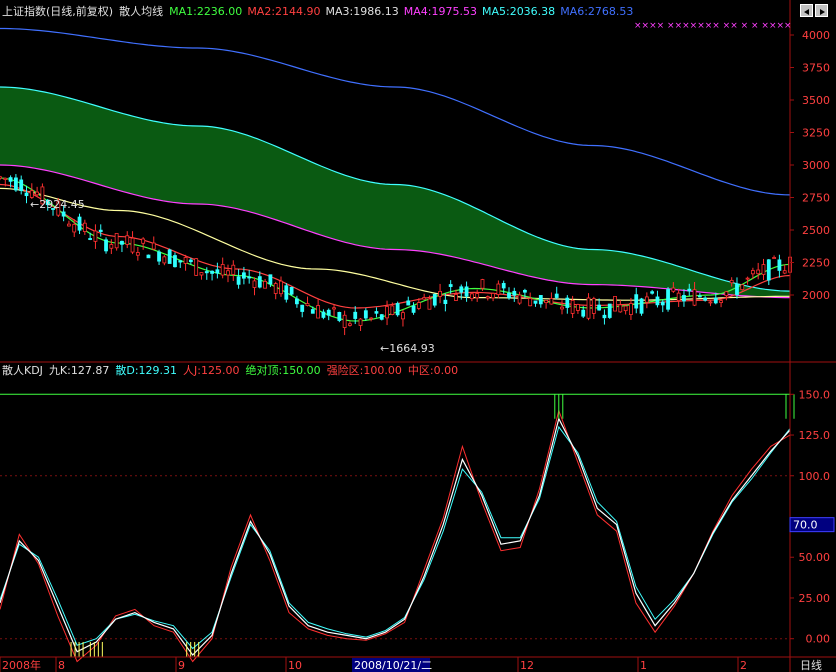 This screenshot has width=836, height=672. What do you see at coordinates (821, 10) in the screenshot?
I see `scroll-right-button` at bounding box center [821, 10].